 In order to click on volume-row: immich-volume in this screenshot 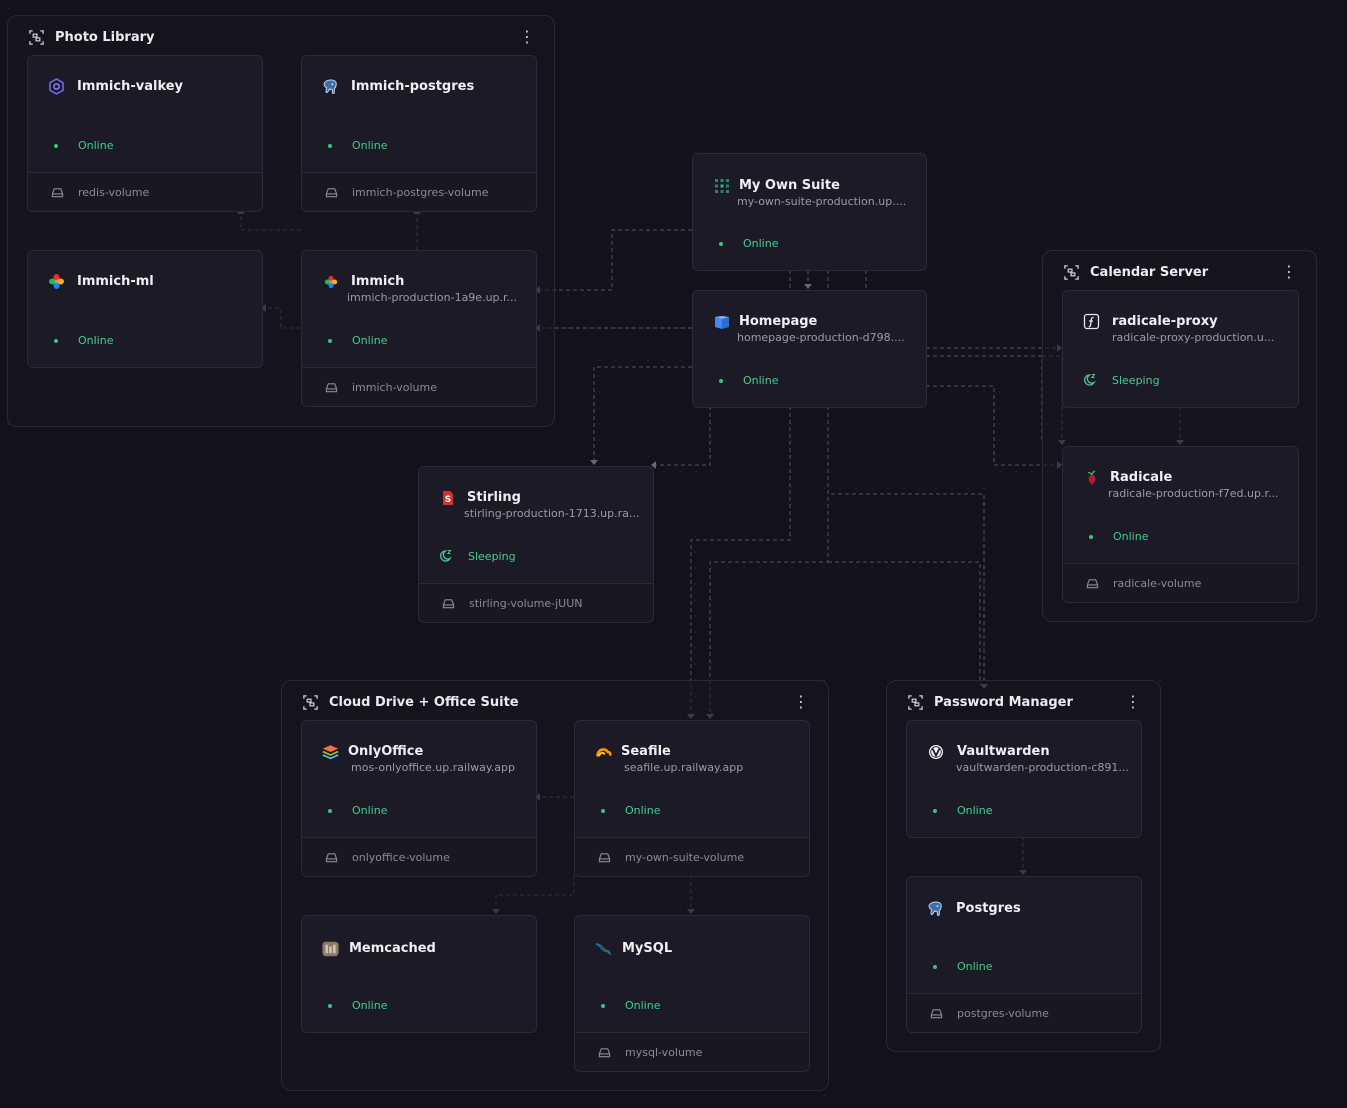, I will do `click(419, 386)`.